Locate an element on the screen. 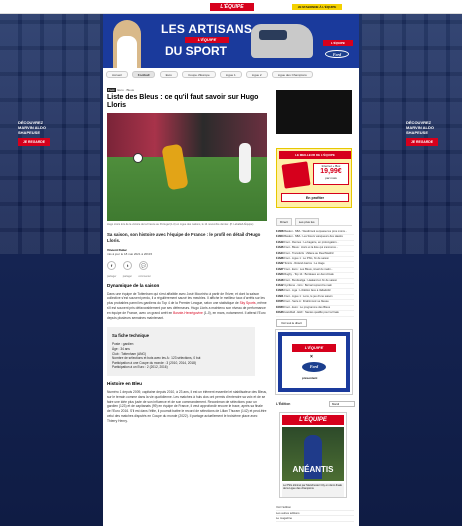 Image resolution: width=462 pixels, height=526 pixels. nav-item-accueil: Accueil is located at coordinates (117, 74).